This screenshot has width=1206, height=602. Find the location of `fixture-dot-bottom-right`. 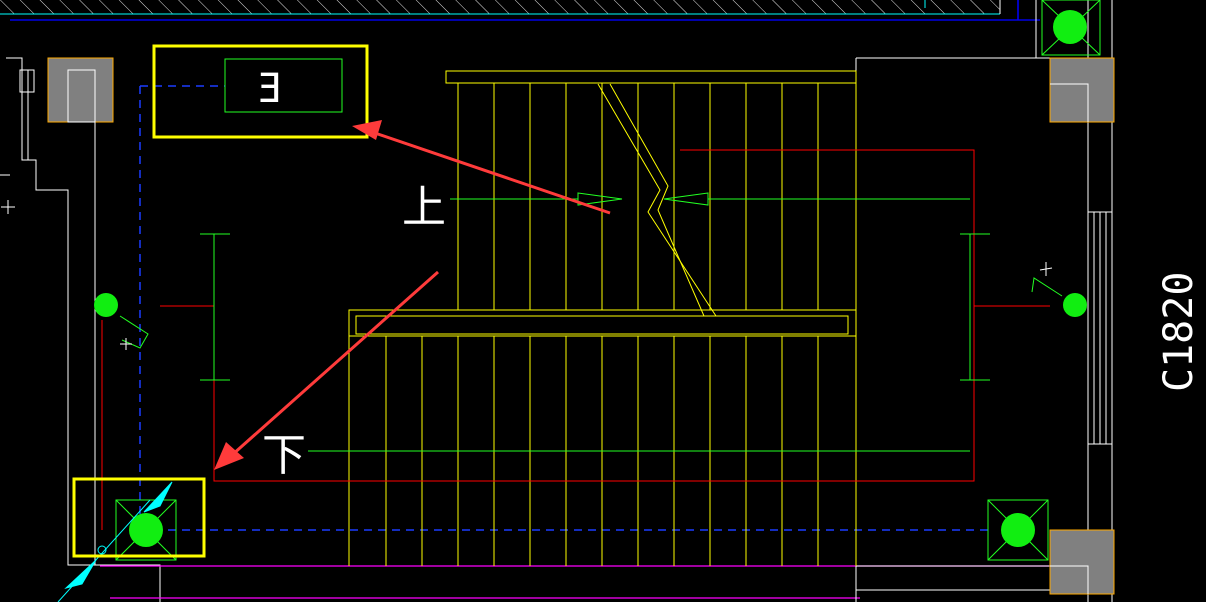

fixture-dot-bottom-right is located at coordinates (1018, 530).